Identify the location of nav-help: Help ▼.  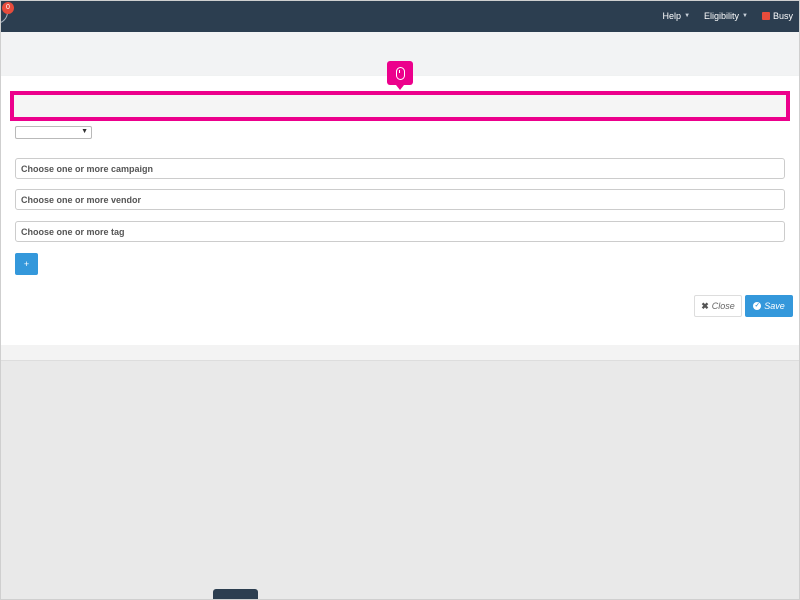
(676, 16).